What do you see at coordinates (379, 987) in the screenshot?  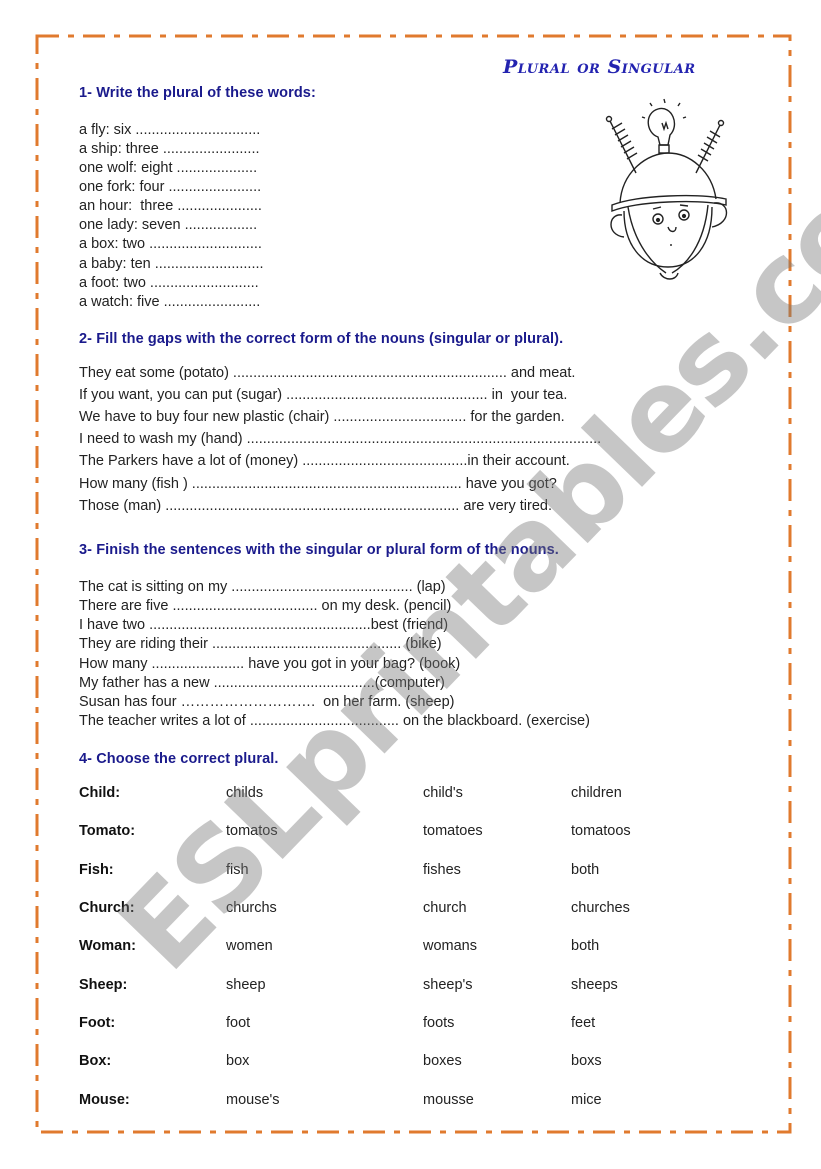 I see `choice-row: Sheep: sheep sheep's sheeps` at bounding box center [379, 987].